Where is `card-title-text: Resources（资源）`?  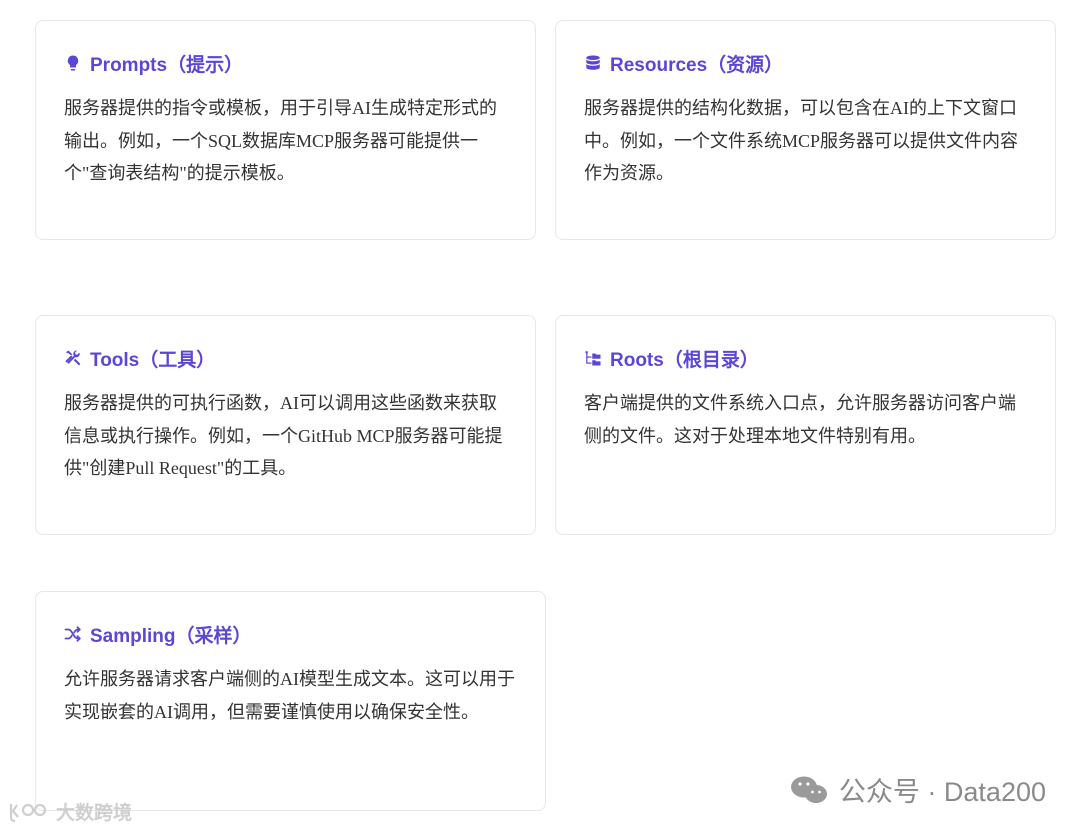
card-title-text: Resources（资源） is located at coordinates (697, 65).